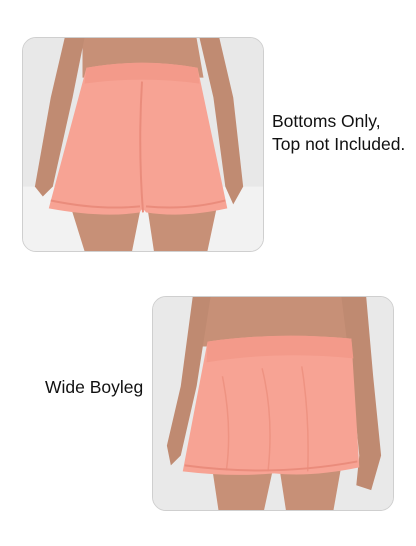  I want to click on caption-wide-boyleg: Wide Boyleg, so click(94, 387).